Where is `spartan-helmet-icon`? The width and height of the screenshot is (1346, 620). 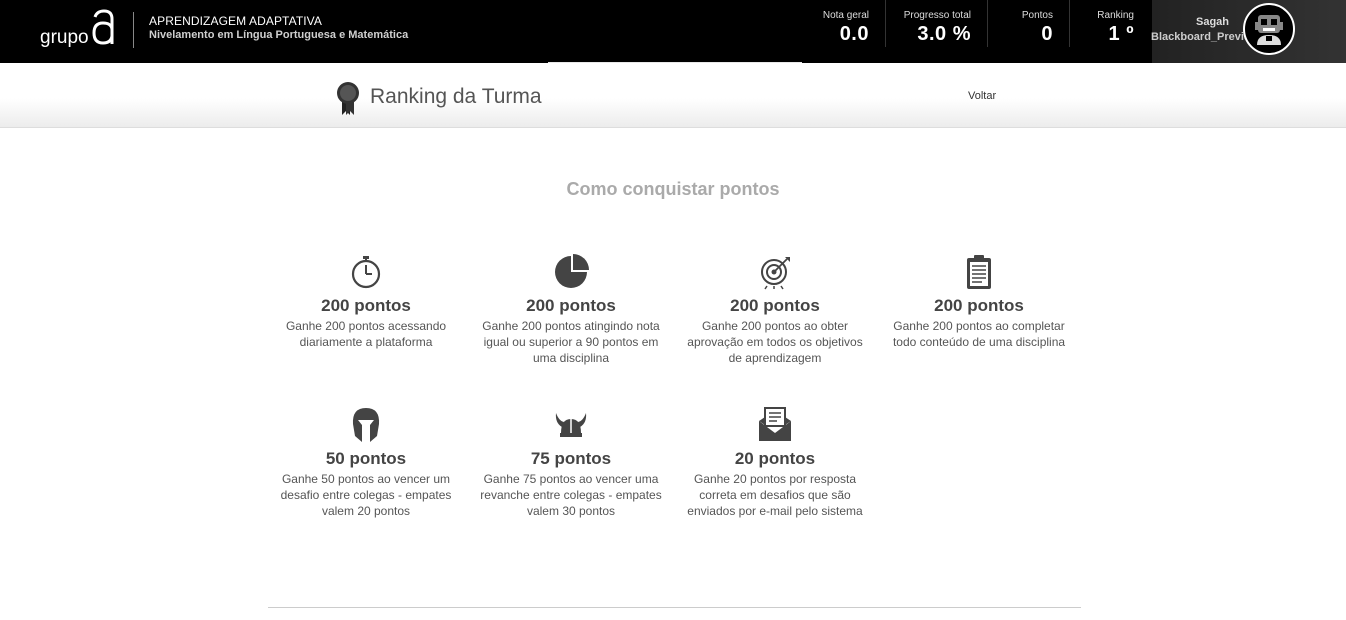 spartan-helmet-icon is located at coordinates (366, 425).